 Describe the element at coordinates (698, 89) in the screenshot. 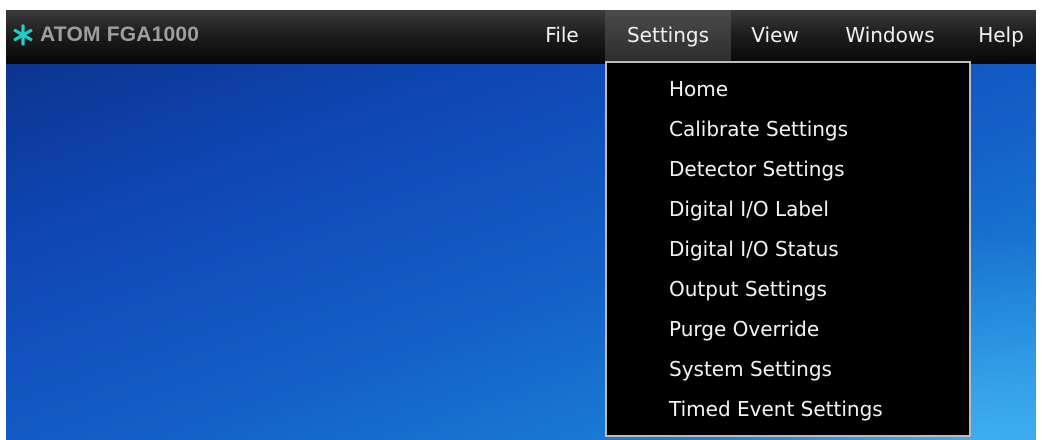

I see `dropdown-item-home: Home` at that location.